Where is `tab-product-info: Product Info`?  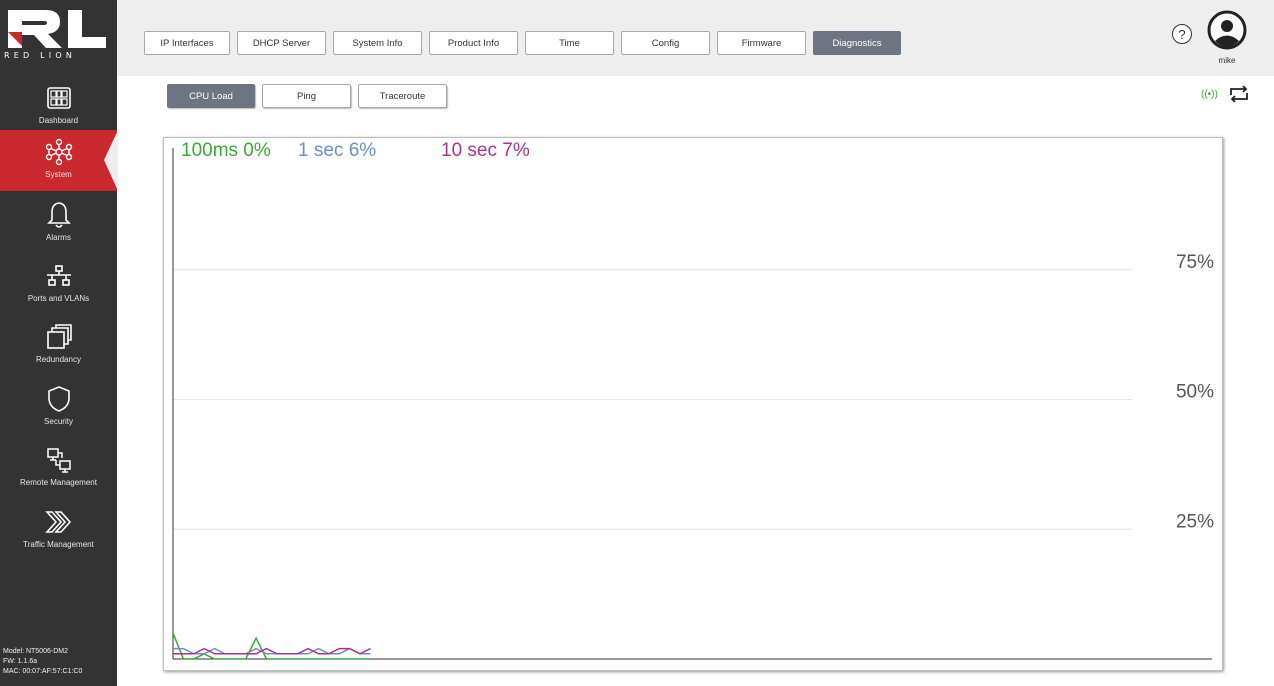 tab-product-info: Product Info is located at coordinates (473, 43).